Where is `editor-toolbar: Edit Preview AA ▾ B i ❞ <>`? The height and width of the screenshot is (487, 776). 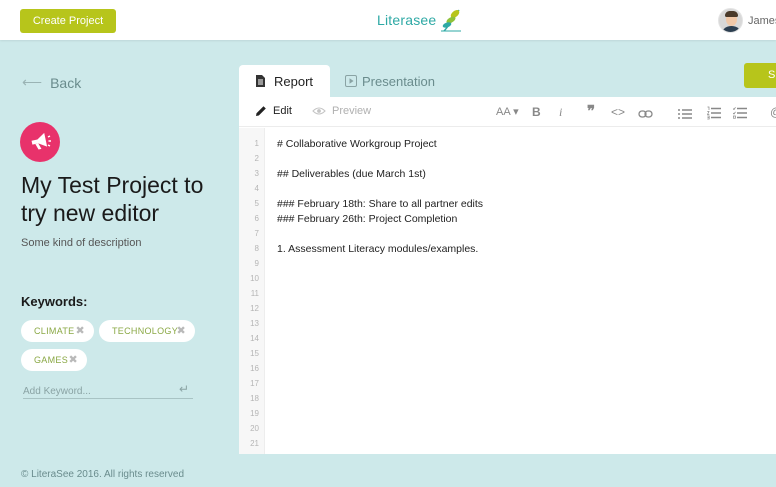
editor-toolbar: Edit Preview AA ▾ B i ❞ <> is located at coordinates (507, 112).